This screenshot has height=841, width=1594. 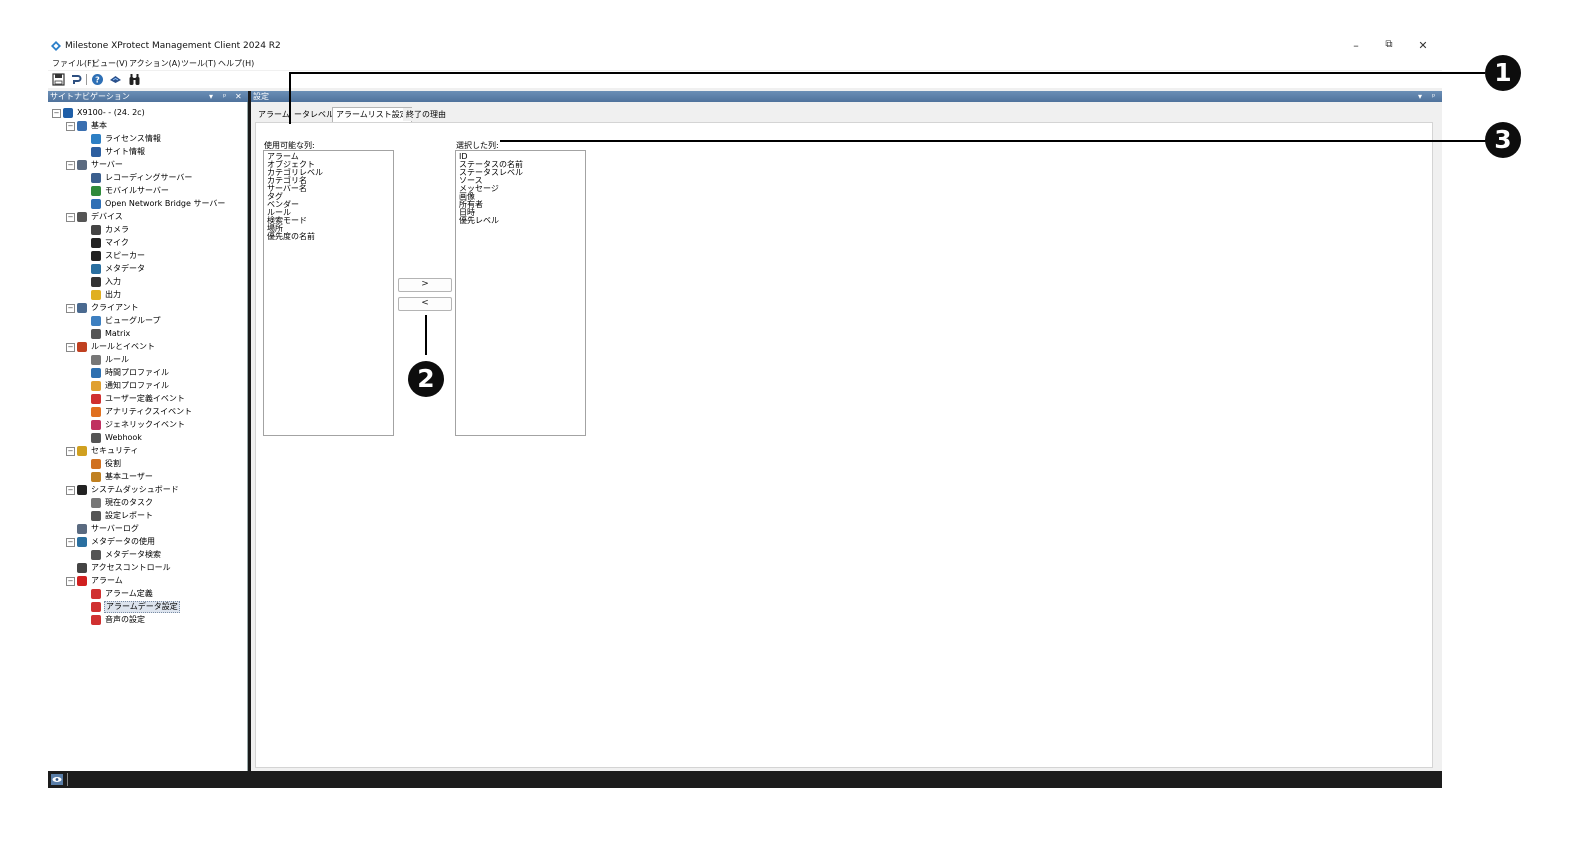 I want to click on tree-item: − アラーム, so click(x=147, y=581).